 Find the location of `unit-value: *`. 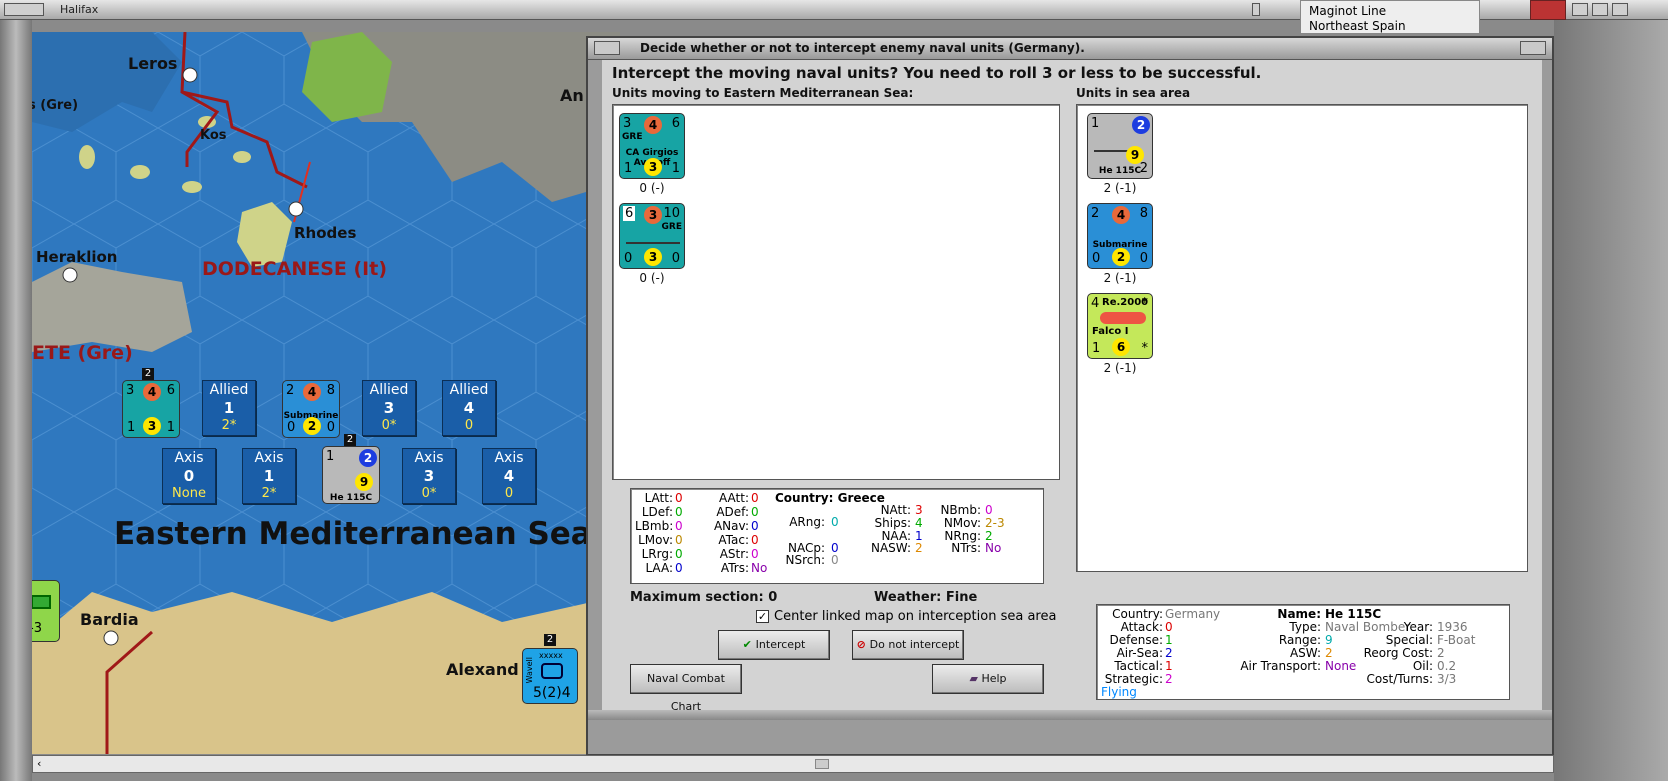

unit-value: * is located at coordinates (1145, 348).